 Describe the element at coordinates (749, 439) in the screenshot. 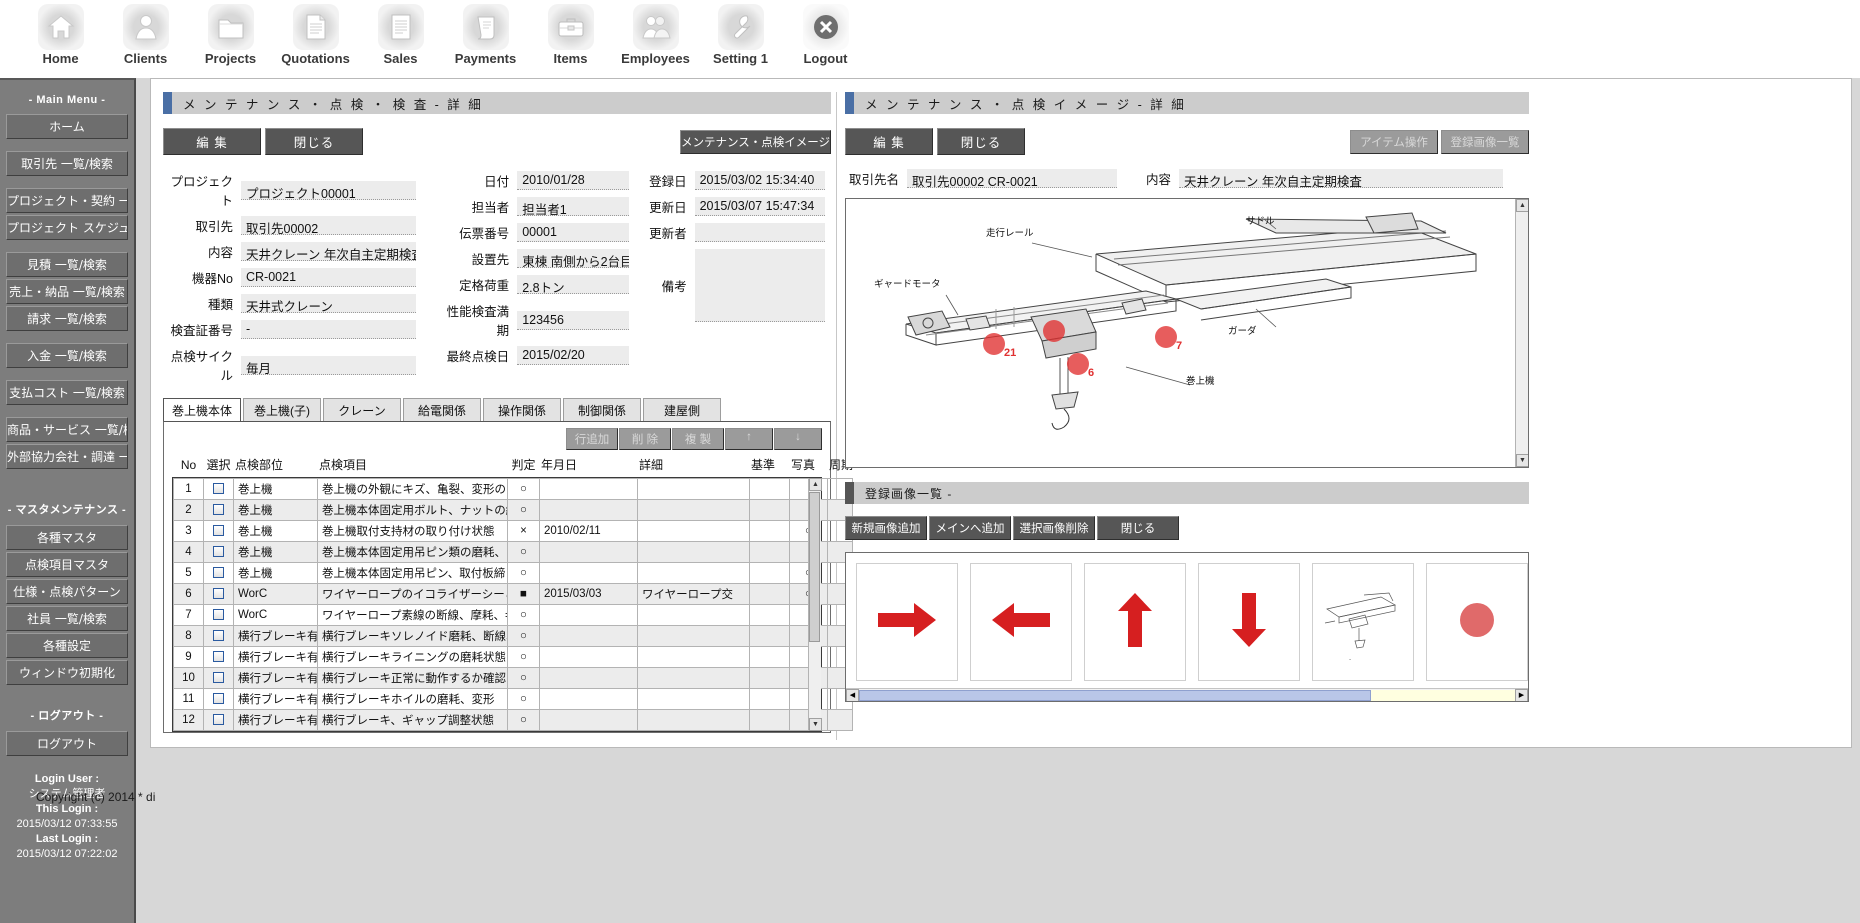

I see `grid-tool-3: ↑` at that location.